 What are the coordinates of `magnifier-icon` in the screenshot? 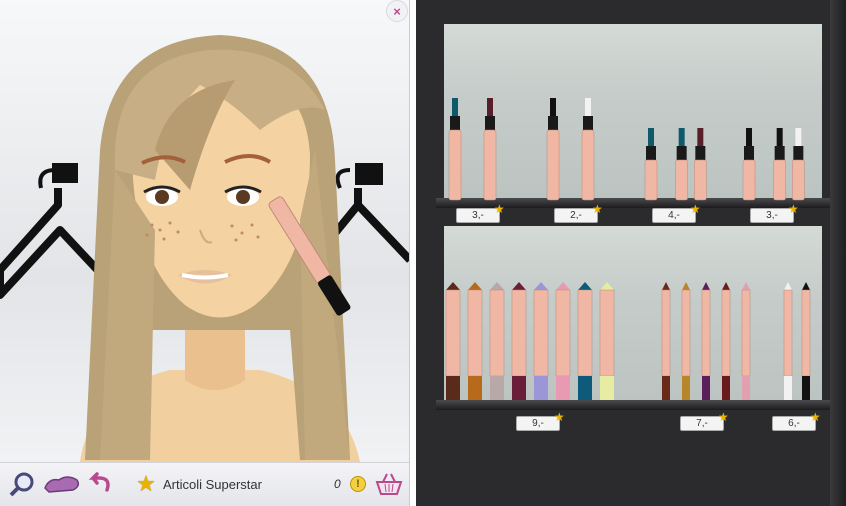 It's located at (22, 484).